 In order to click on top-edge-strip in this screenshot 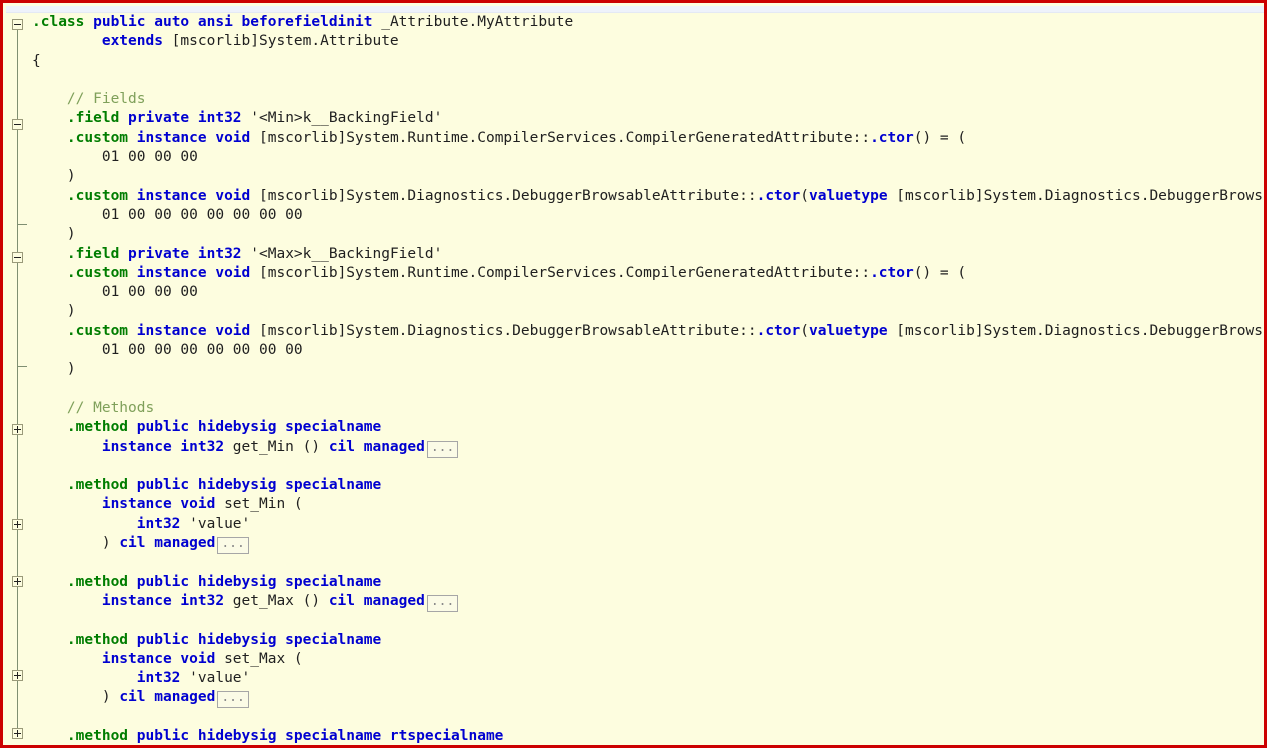, I will do `click(635, 9)`.